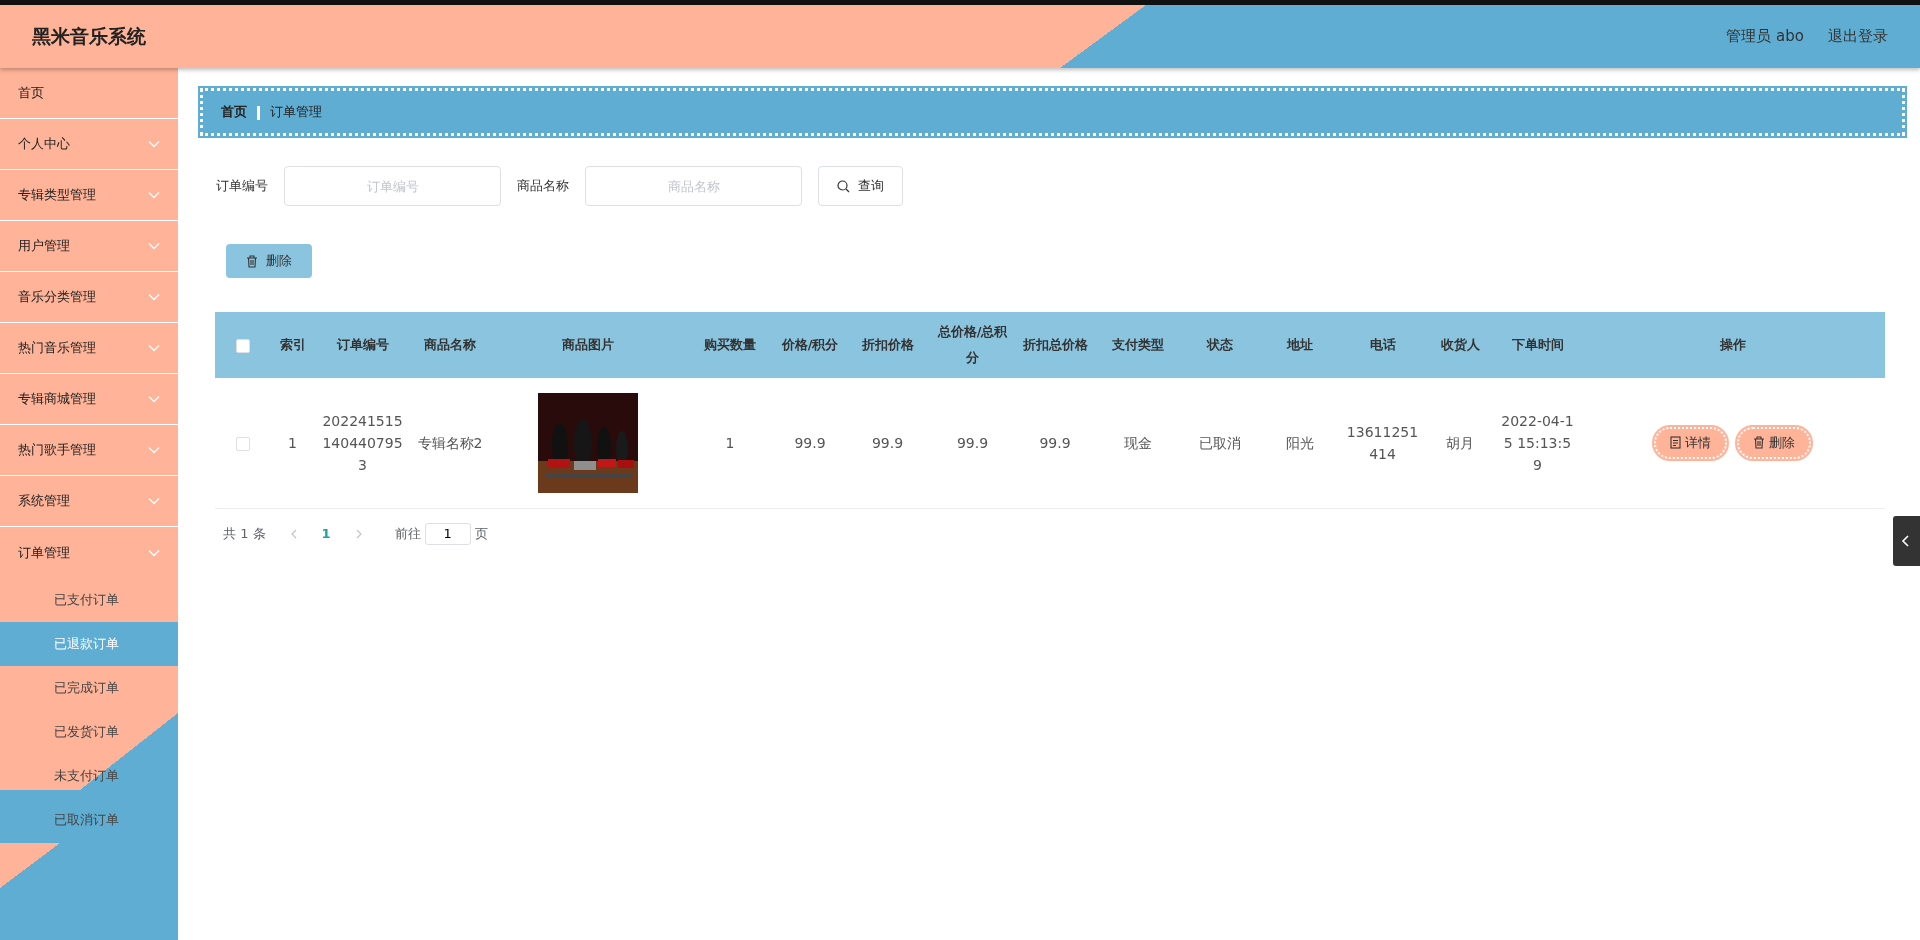  I want to click on sidebar-item: 音乐分类管理, so click(89, 297).